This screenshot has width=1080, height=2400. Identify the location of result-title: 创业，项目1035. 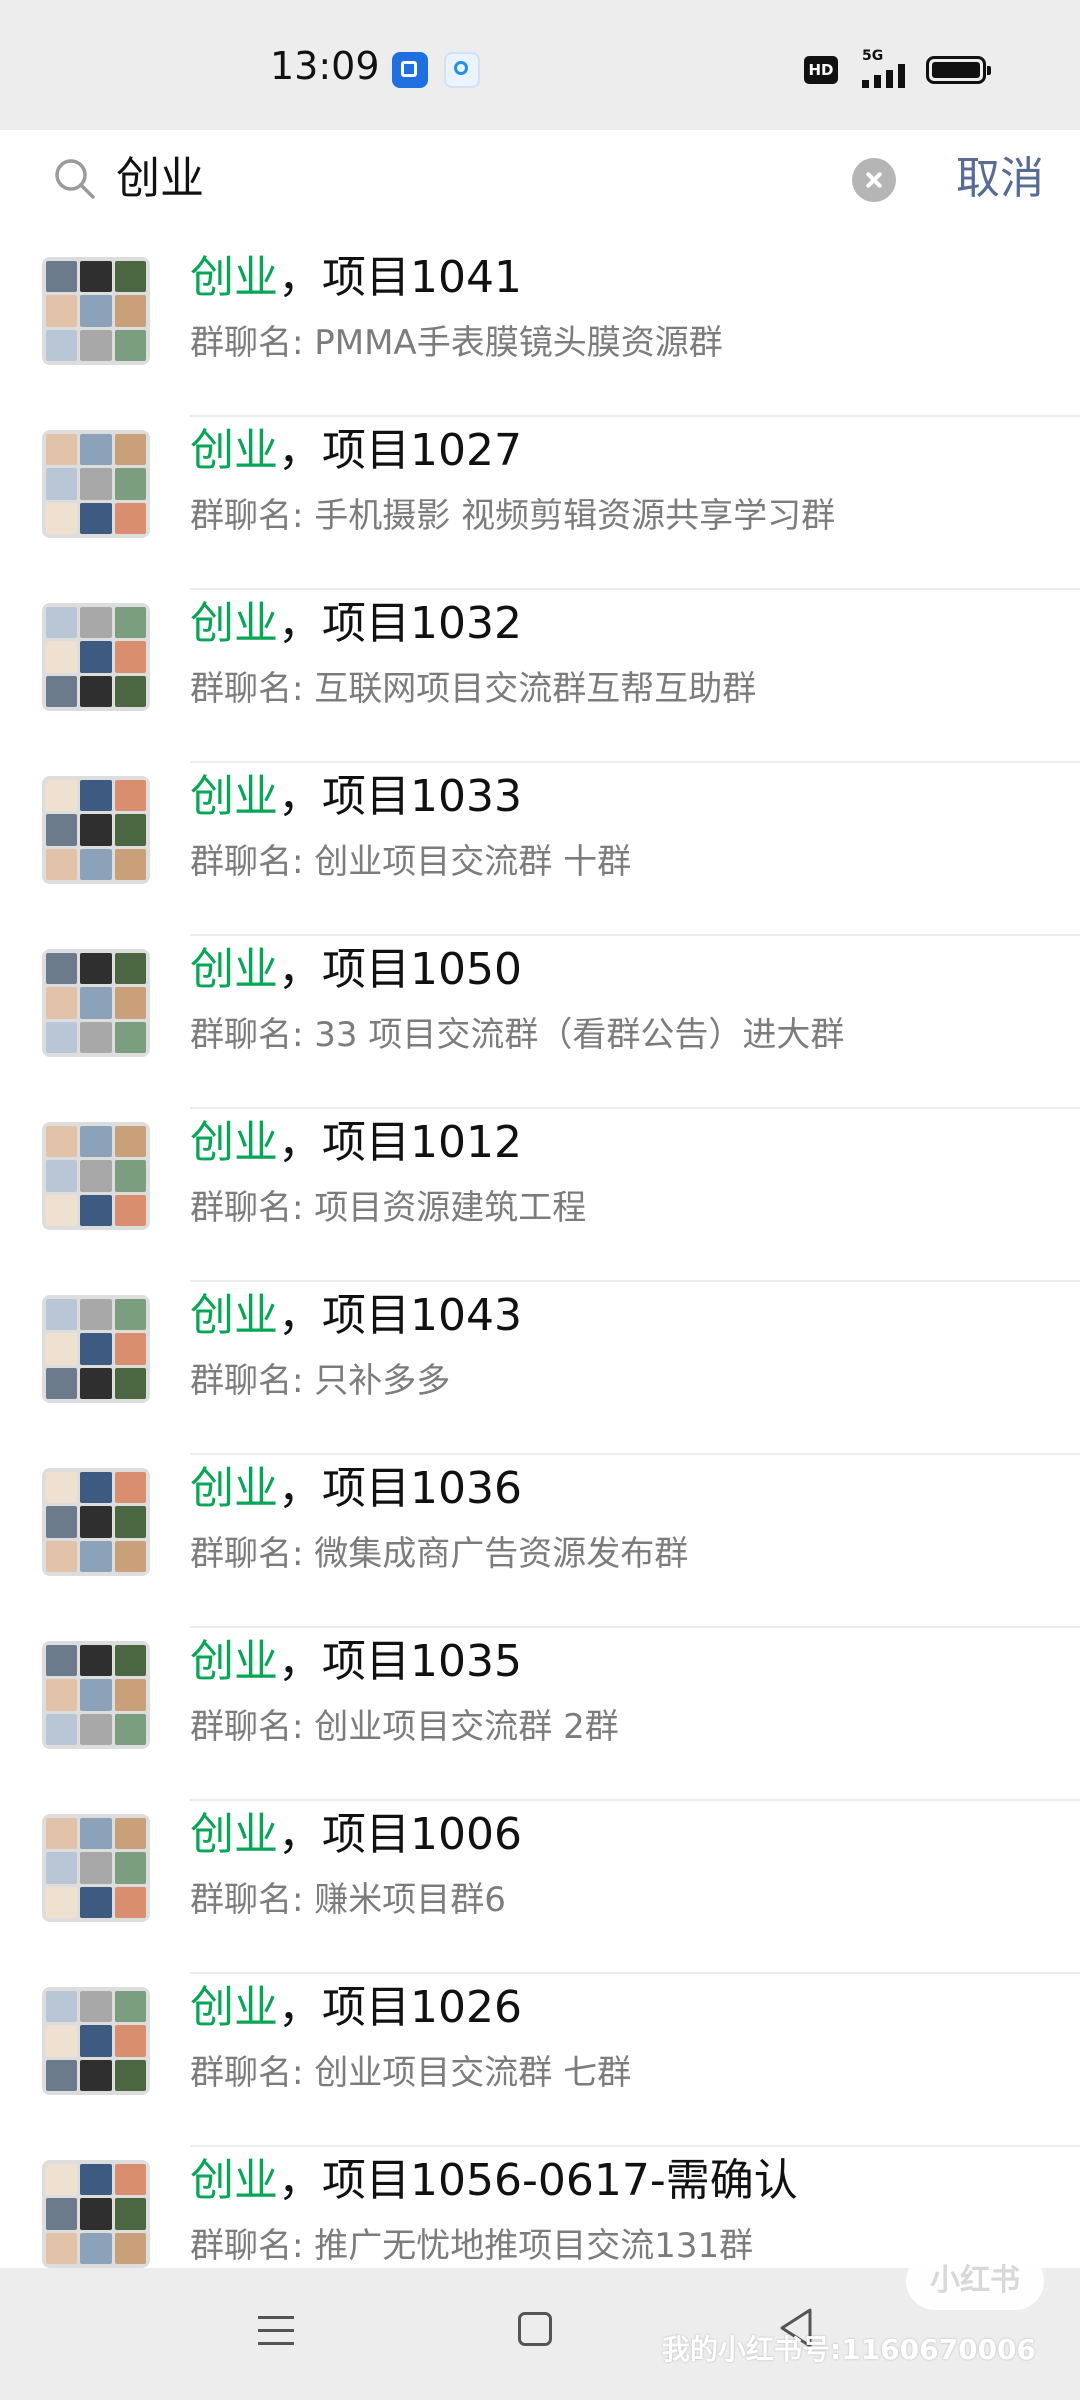
(356, 1662).